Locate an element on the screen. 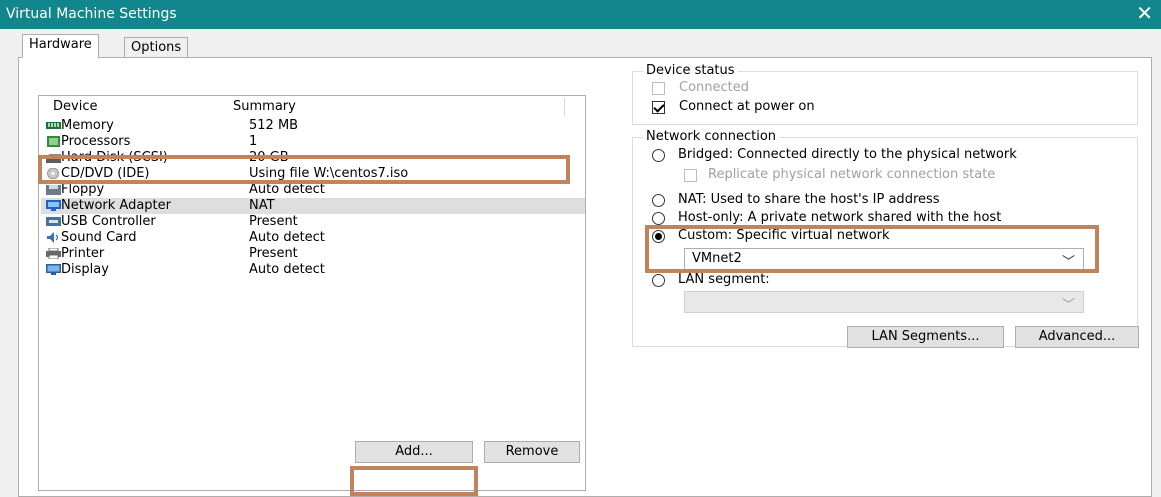  usb-icon is located at coordinates (53, 221).